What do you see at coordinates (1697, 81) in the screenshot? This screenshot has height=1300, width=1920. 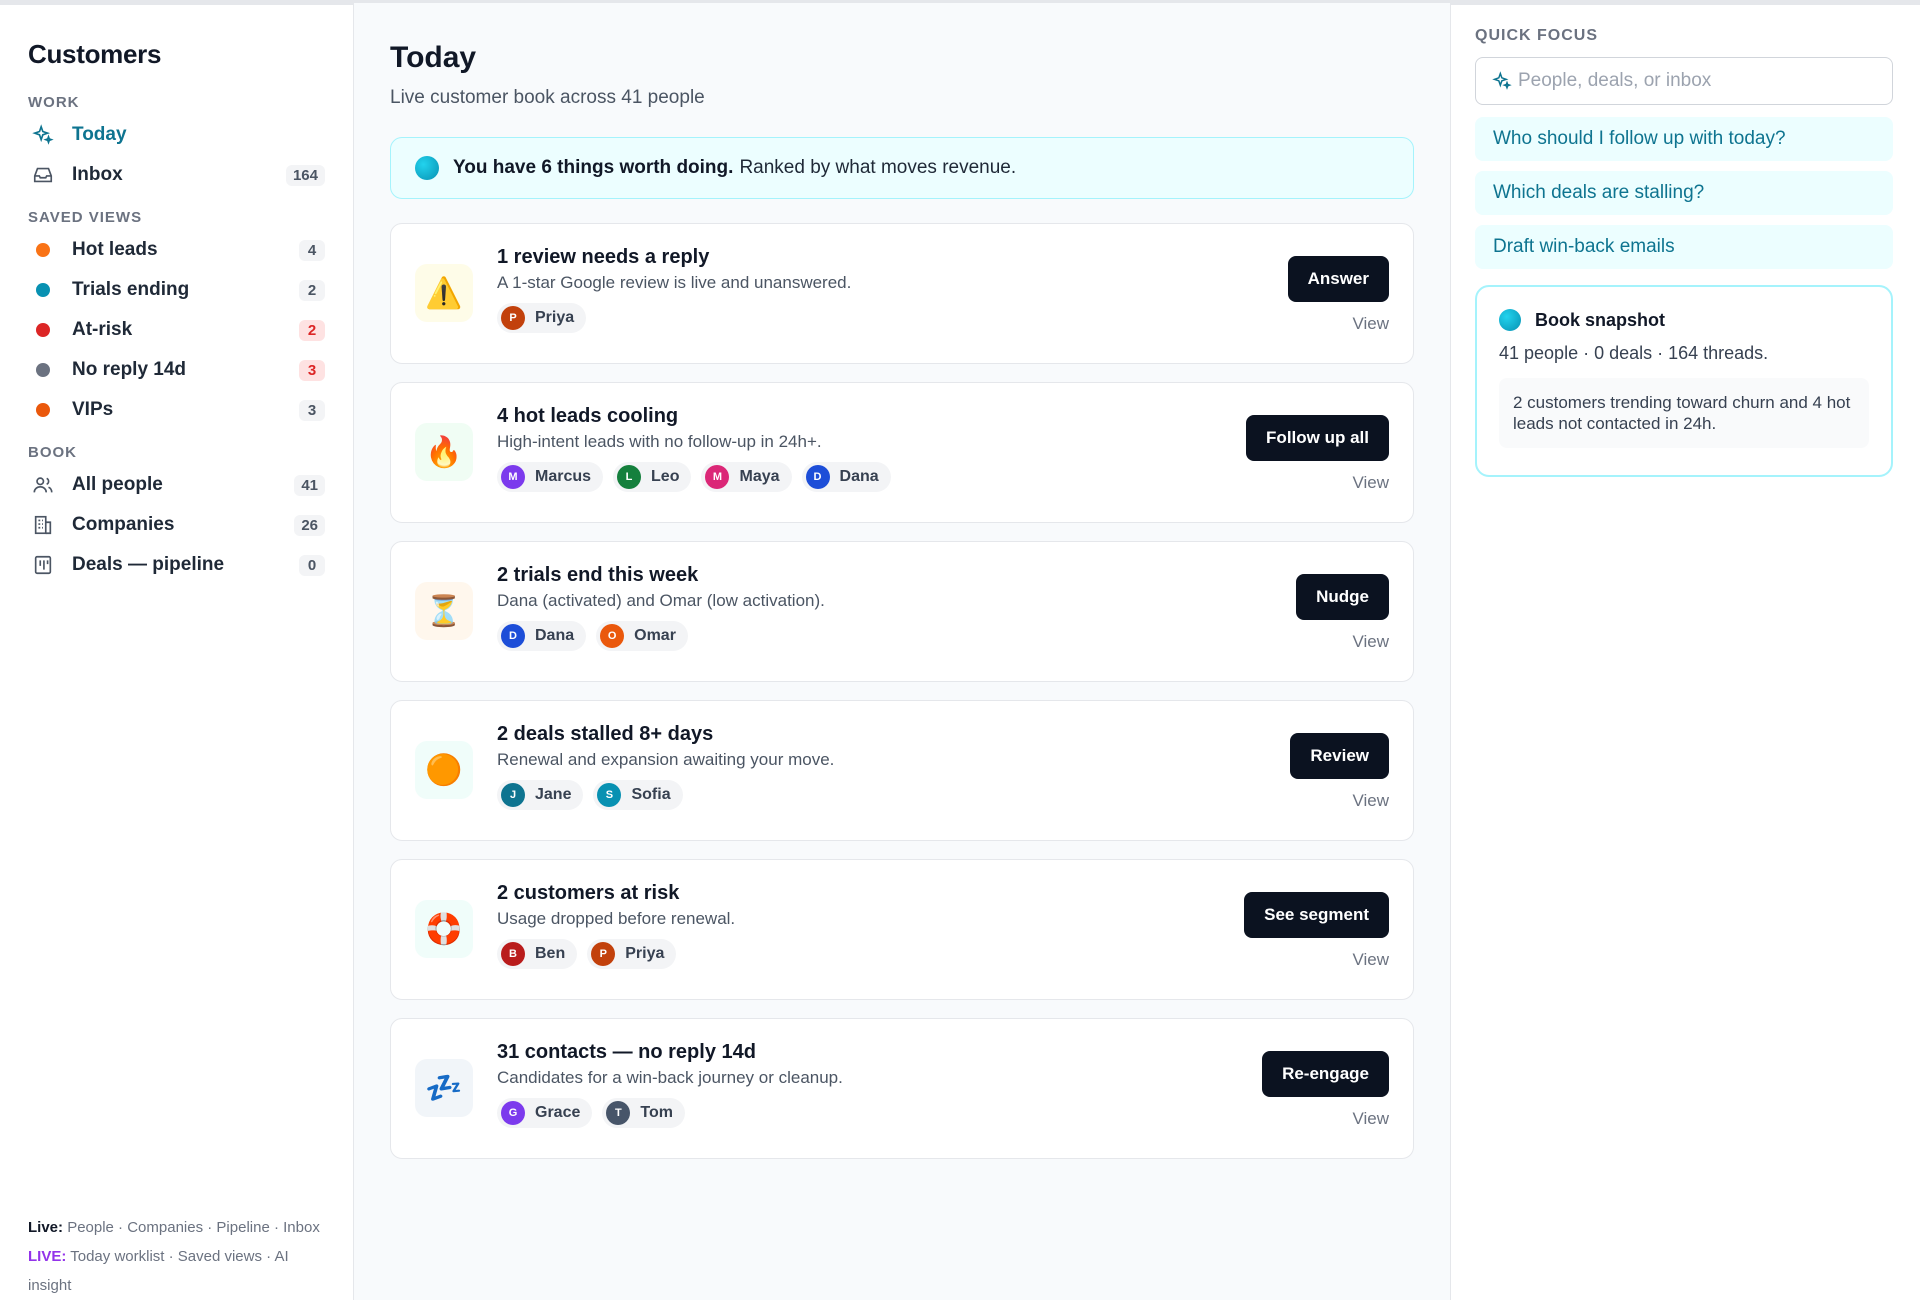 I see `search-input` at bounding box center [1697, 81].